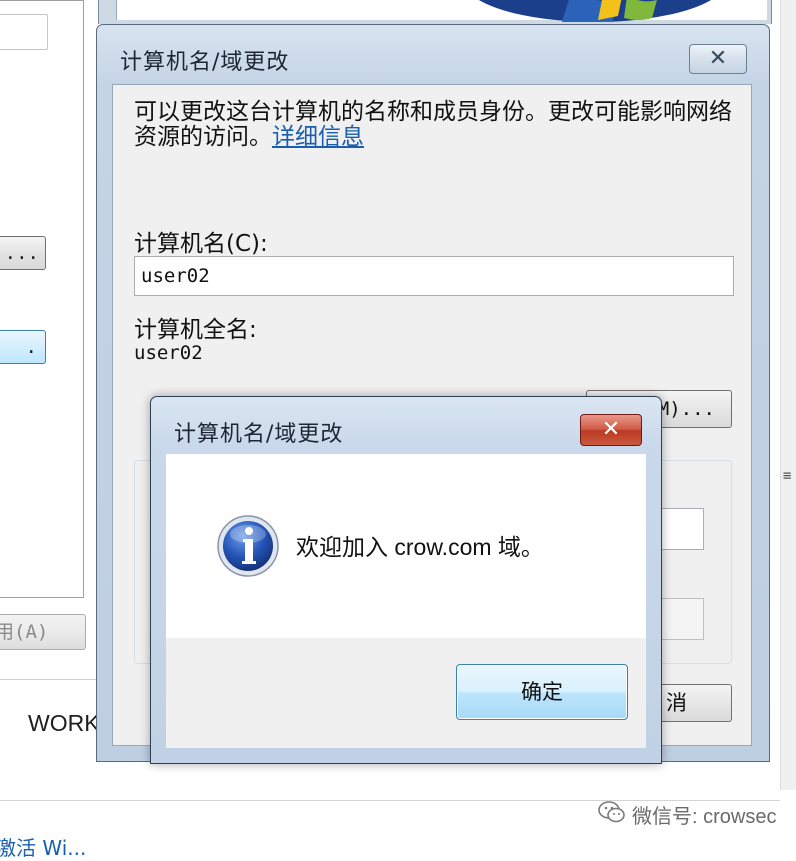  I want to click on dialog-close-button: ✕, so click(718, 59).